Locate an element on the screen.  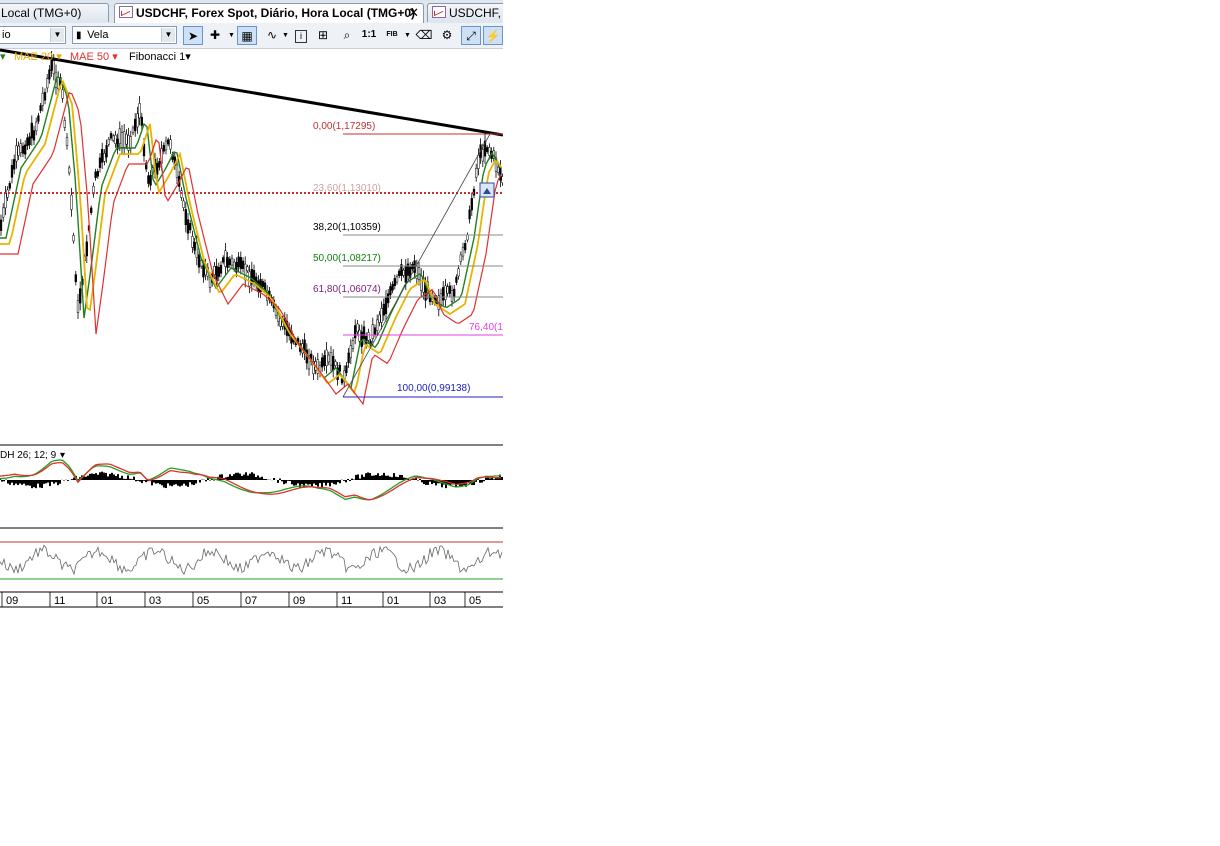
crosshair-button: ✚ is located at coordinates (215, 35).